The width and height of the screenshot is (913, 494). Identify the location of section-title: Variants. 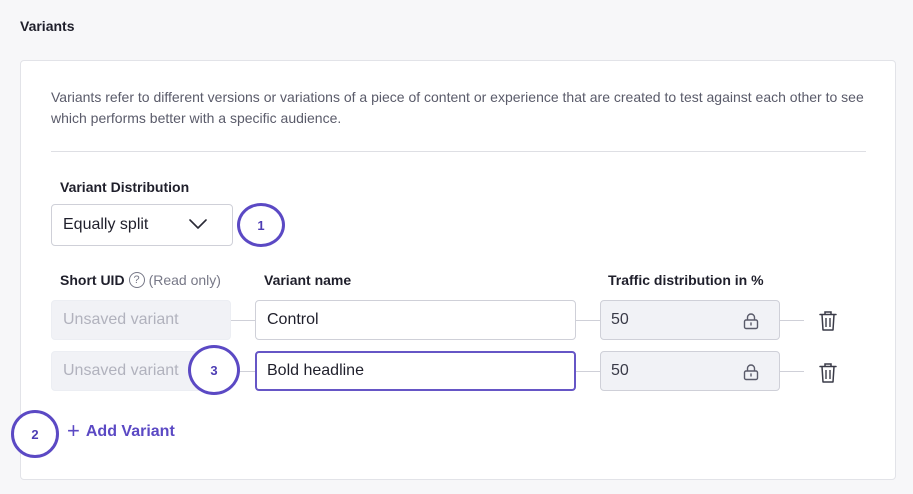
(47, 26).